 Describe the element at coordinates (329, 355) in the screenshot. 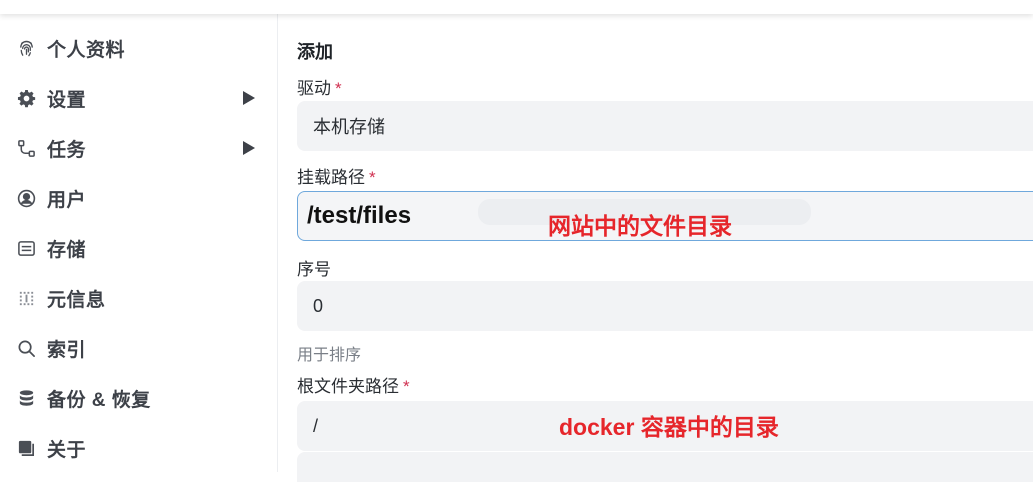

I see `order-hint: 用于排序` at that location.